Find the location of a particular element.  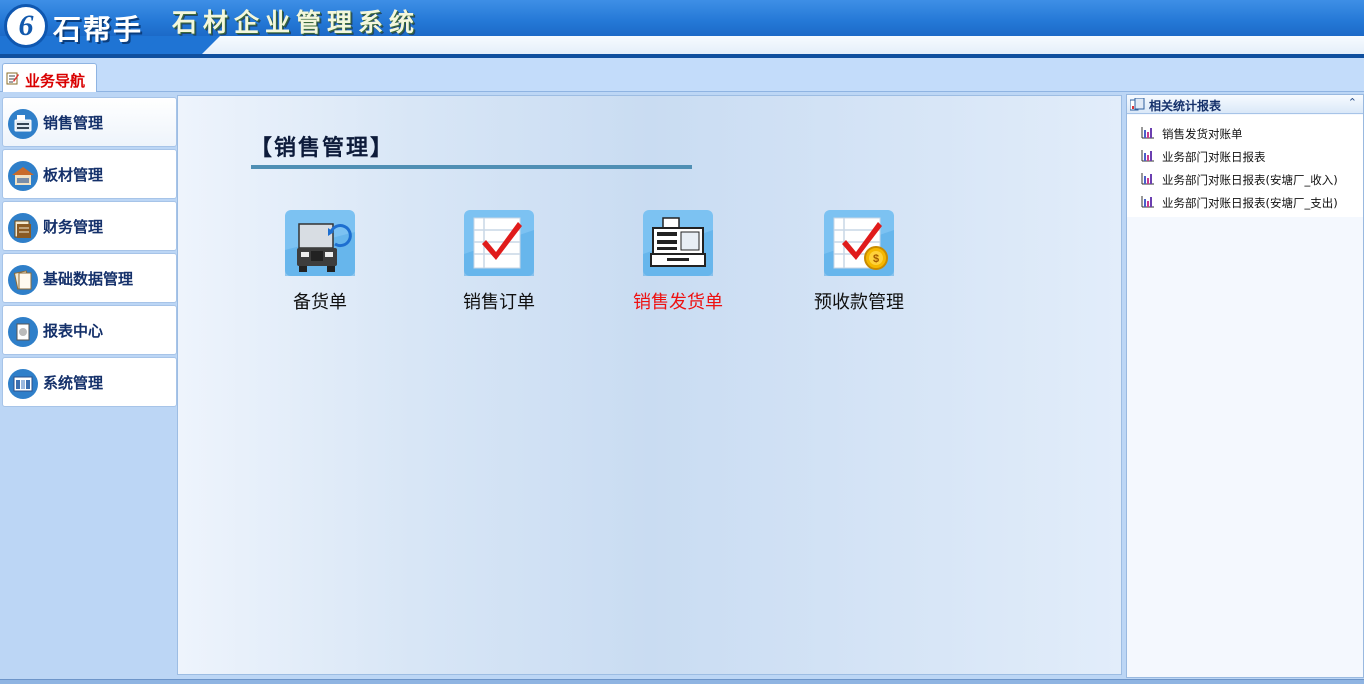

settings-window-icon is located at coordinates (23, 384).